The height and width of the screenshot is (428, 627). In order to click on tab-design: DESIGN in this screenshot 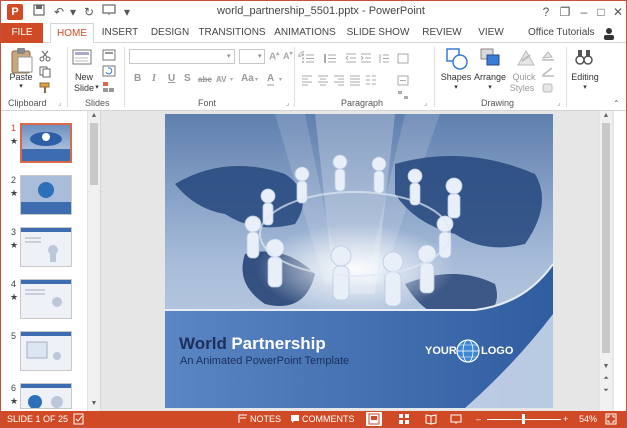, I will do `click(170, 33)`.